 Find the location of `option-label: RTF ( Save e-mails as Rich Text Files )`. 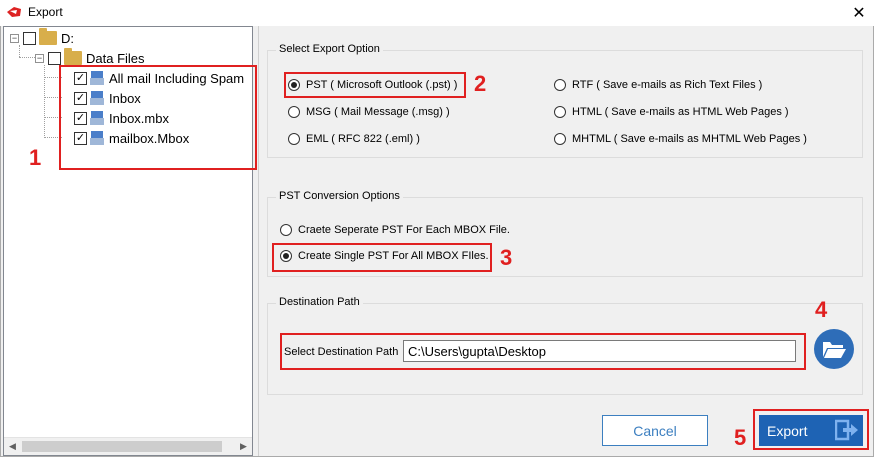

option-label: RTF ( Save e-mails as Rich Text Files ) is located at coordinates (667, 85).